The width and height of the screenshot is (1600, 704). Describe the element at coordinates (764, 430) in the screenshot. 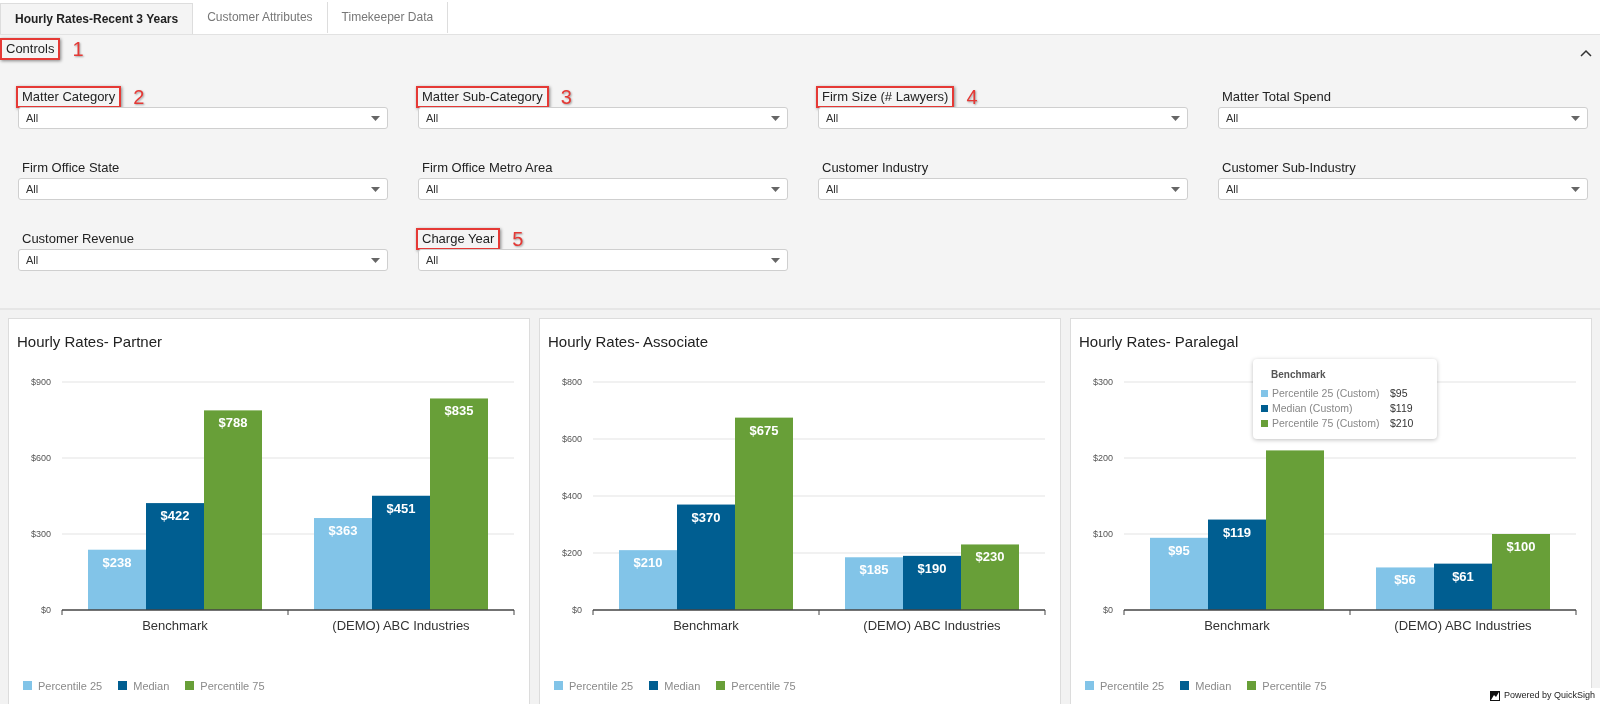

I see `value-label: $675` at that location.